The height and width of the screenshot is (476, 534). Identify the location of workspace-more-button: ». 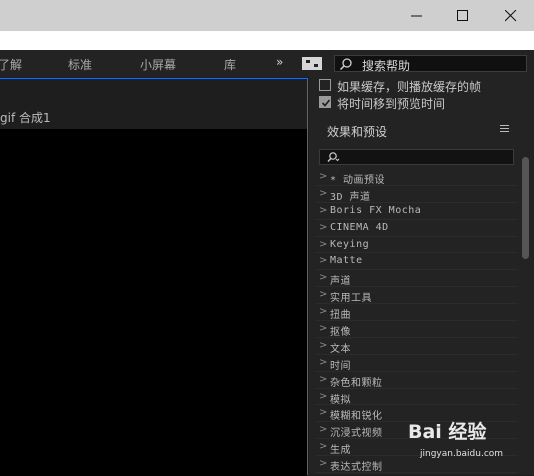
(279, 62).